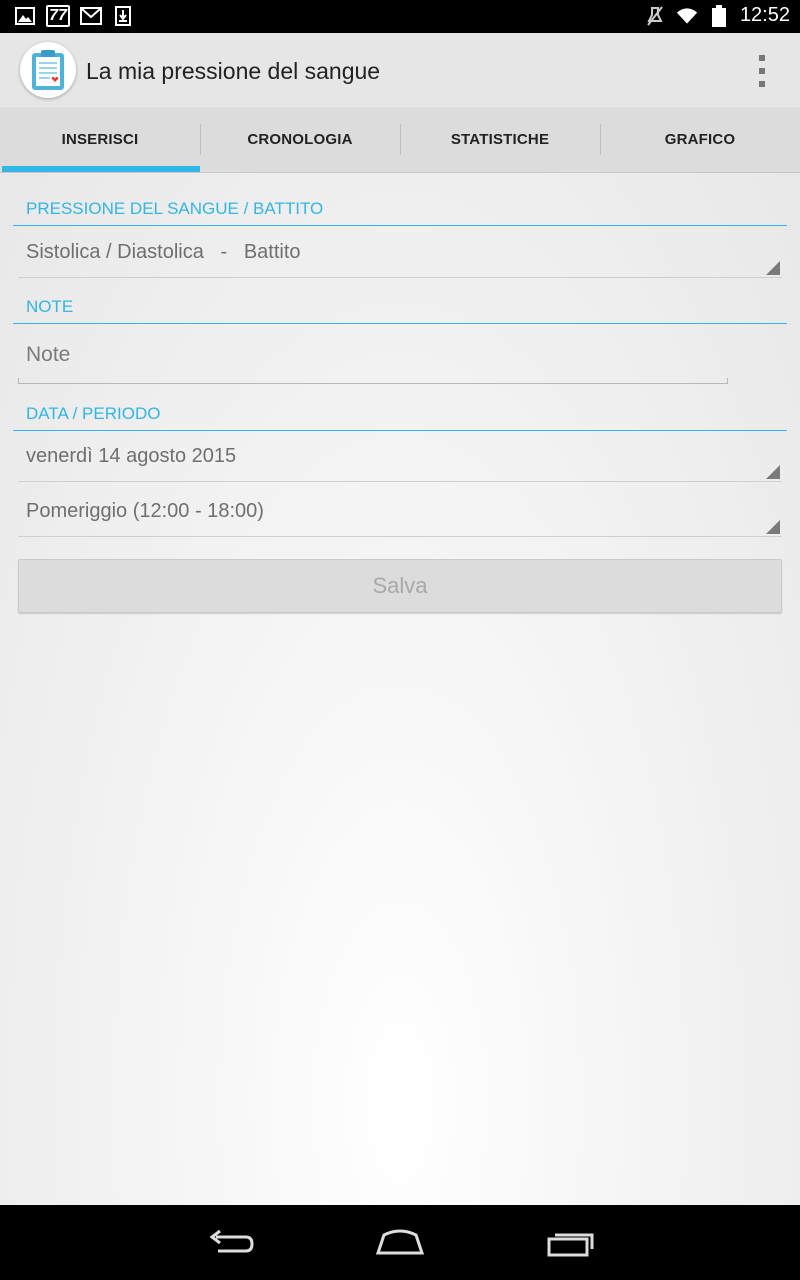  I want to click on save-button: Salva, so click(400, 586).